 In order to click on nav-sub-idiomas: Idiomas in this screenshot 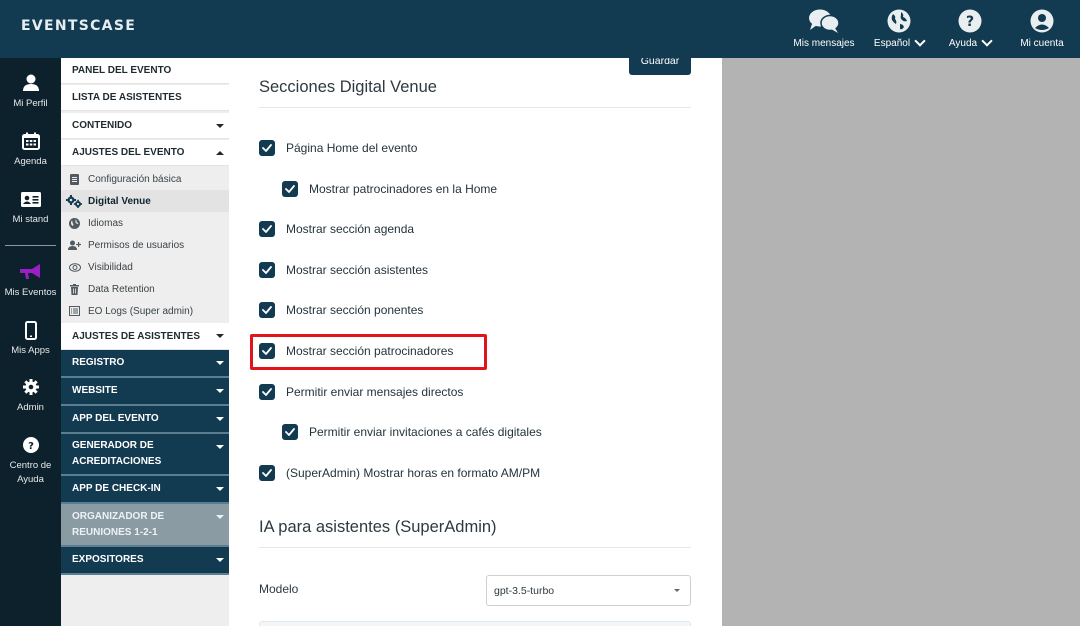, I will do `click(145, 223)`.